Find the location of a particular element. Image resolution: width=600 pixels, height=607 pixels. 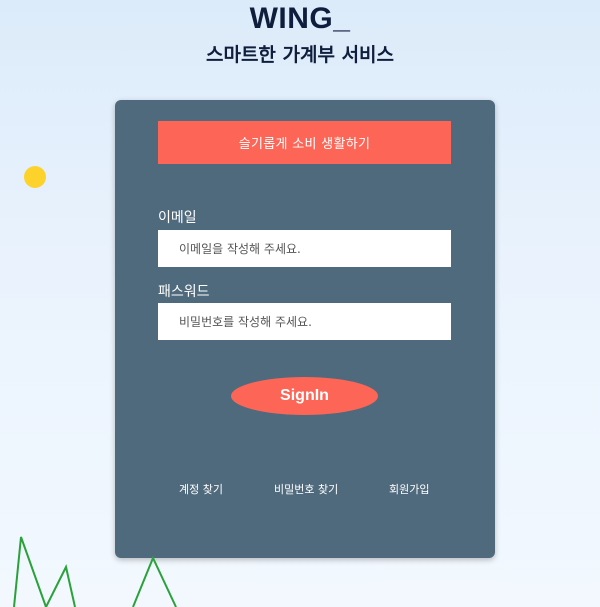

brand-title: WING_ is located at coordinates (300, 18).